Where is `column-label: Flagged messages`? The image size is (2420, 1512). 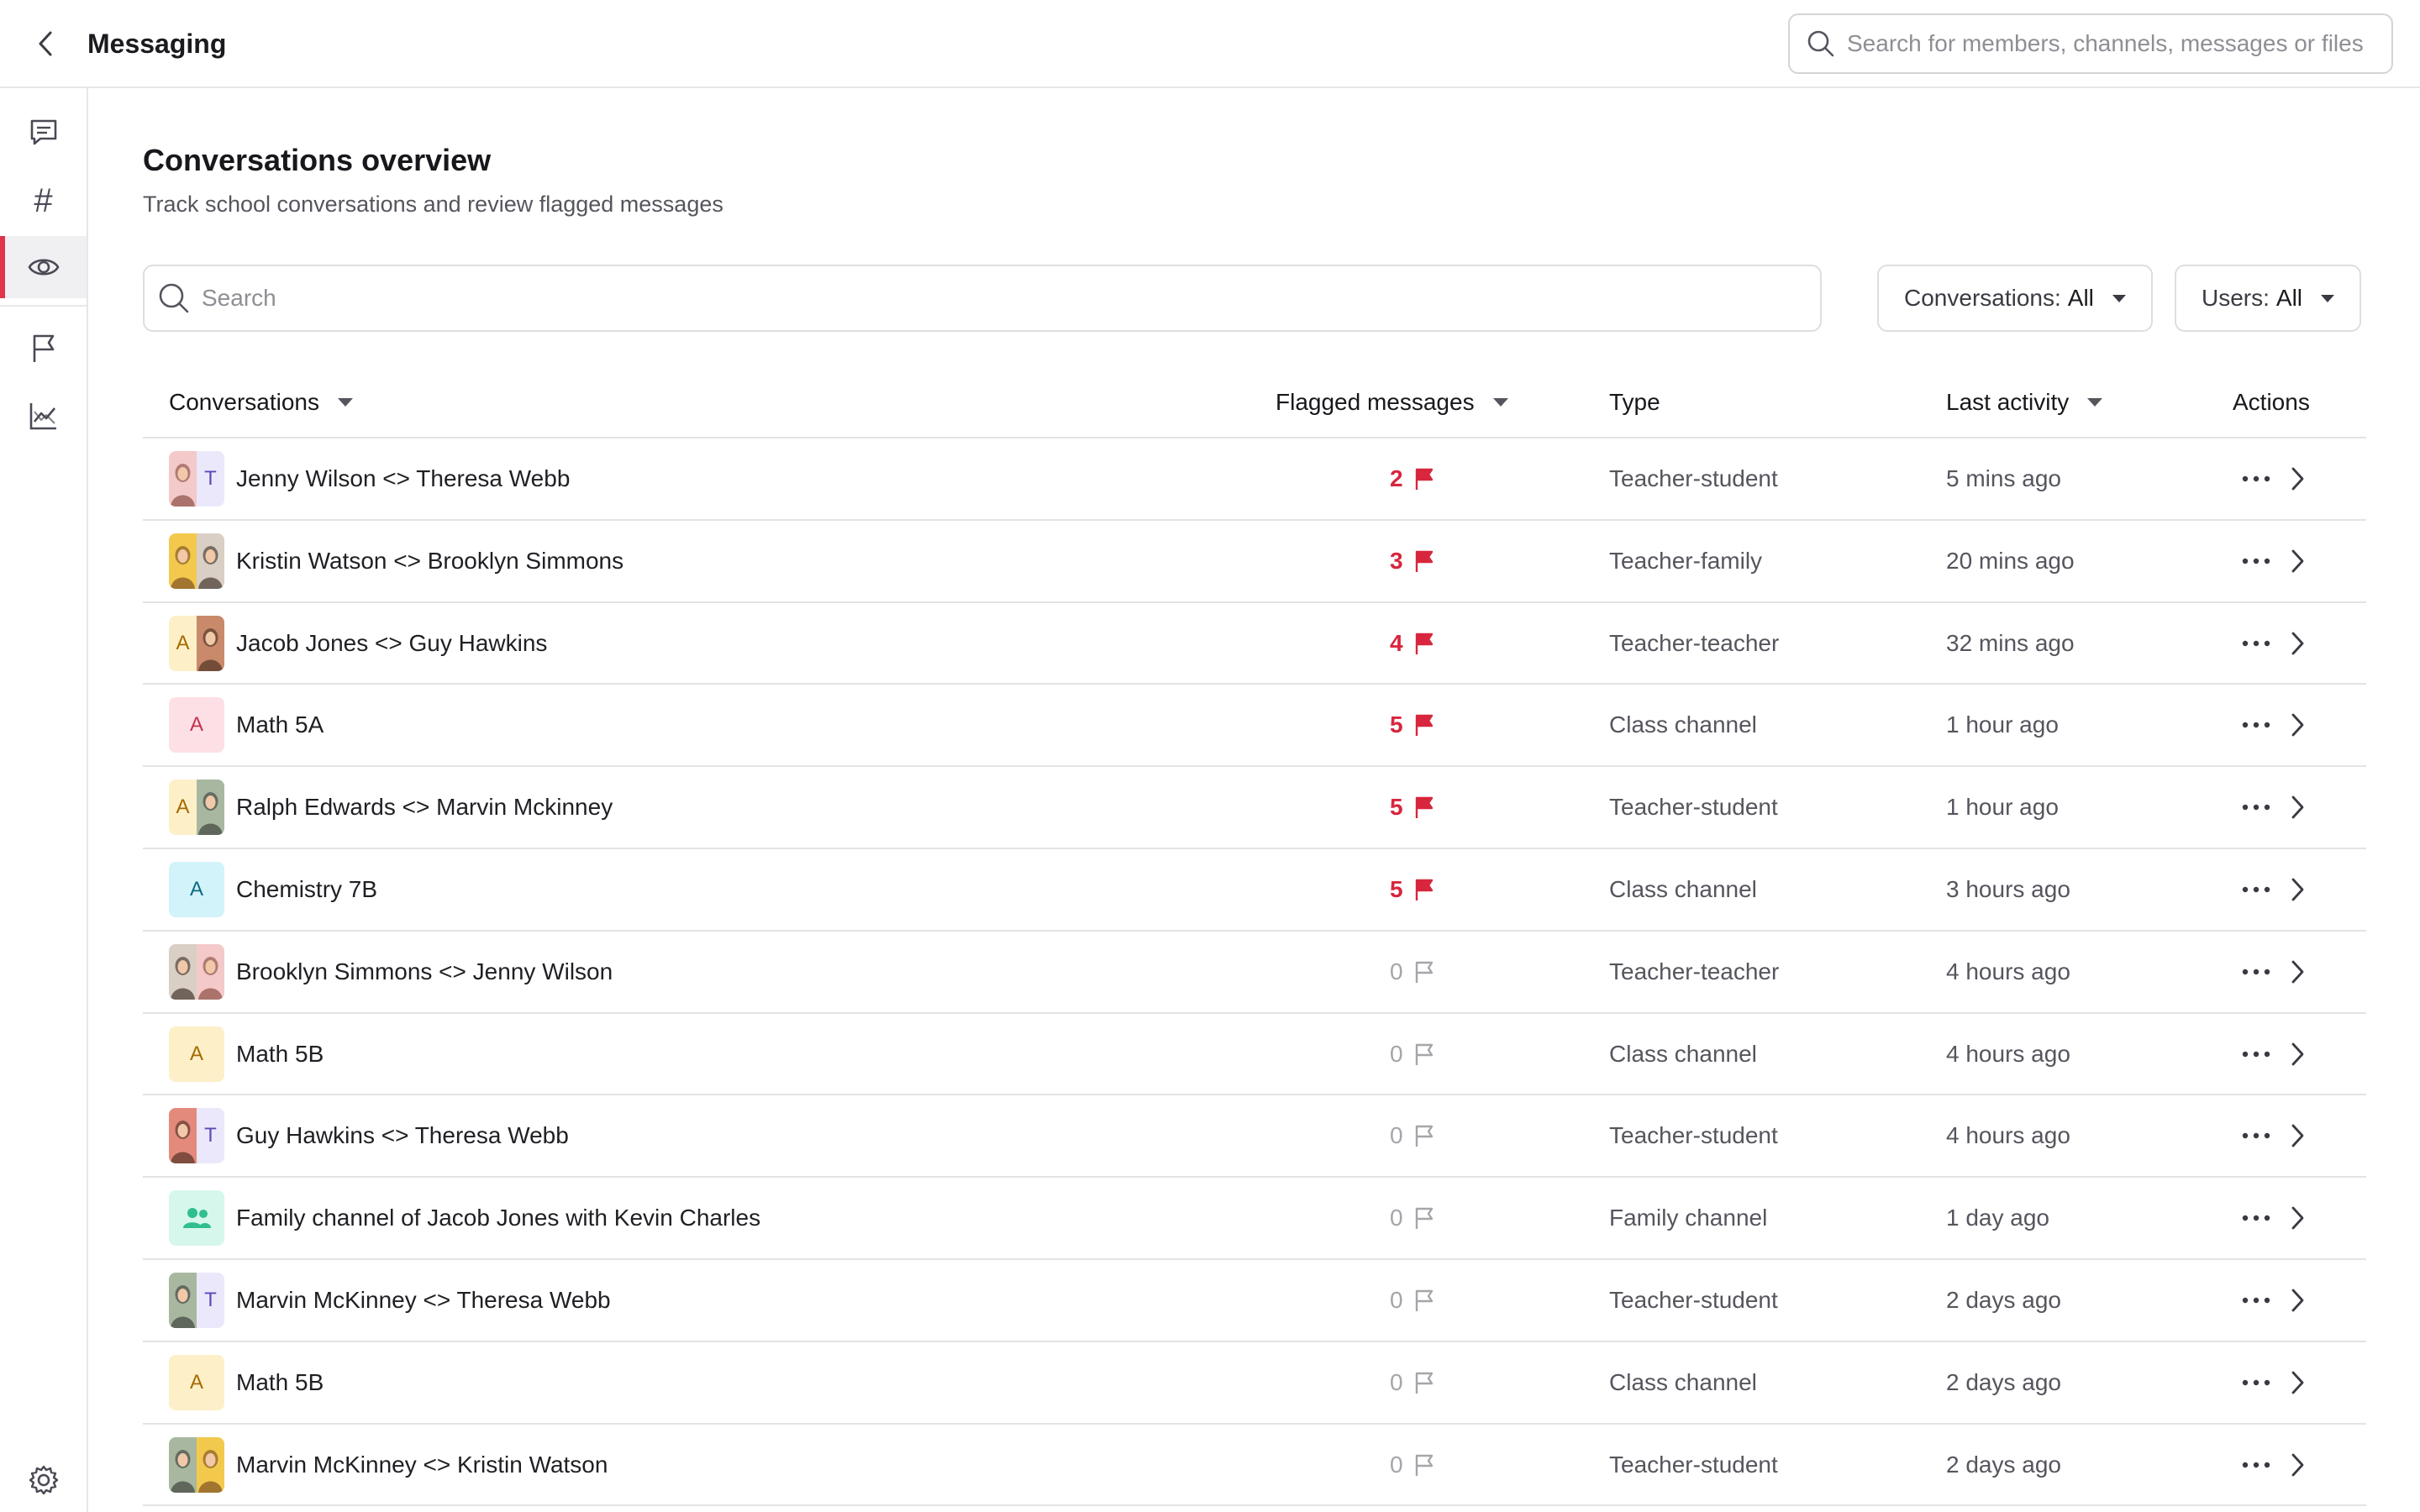 column-label: Flagged messages is located at coordinates (1376, 401).